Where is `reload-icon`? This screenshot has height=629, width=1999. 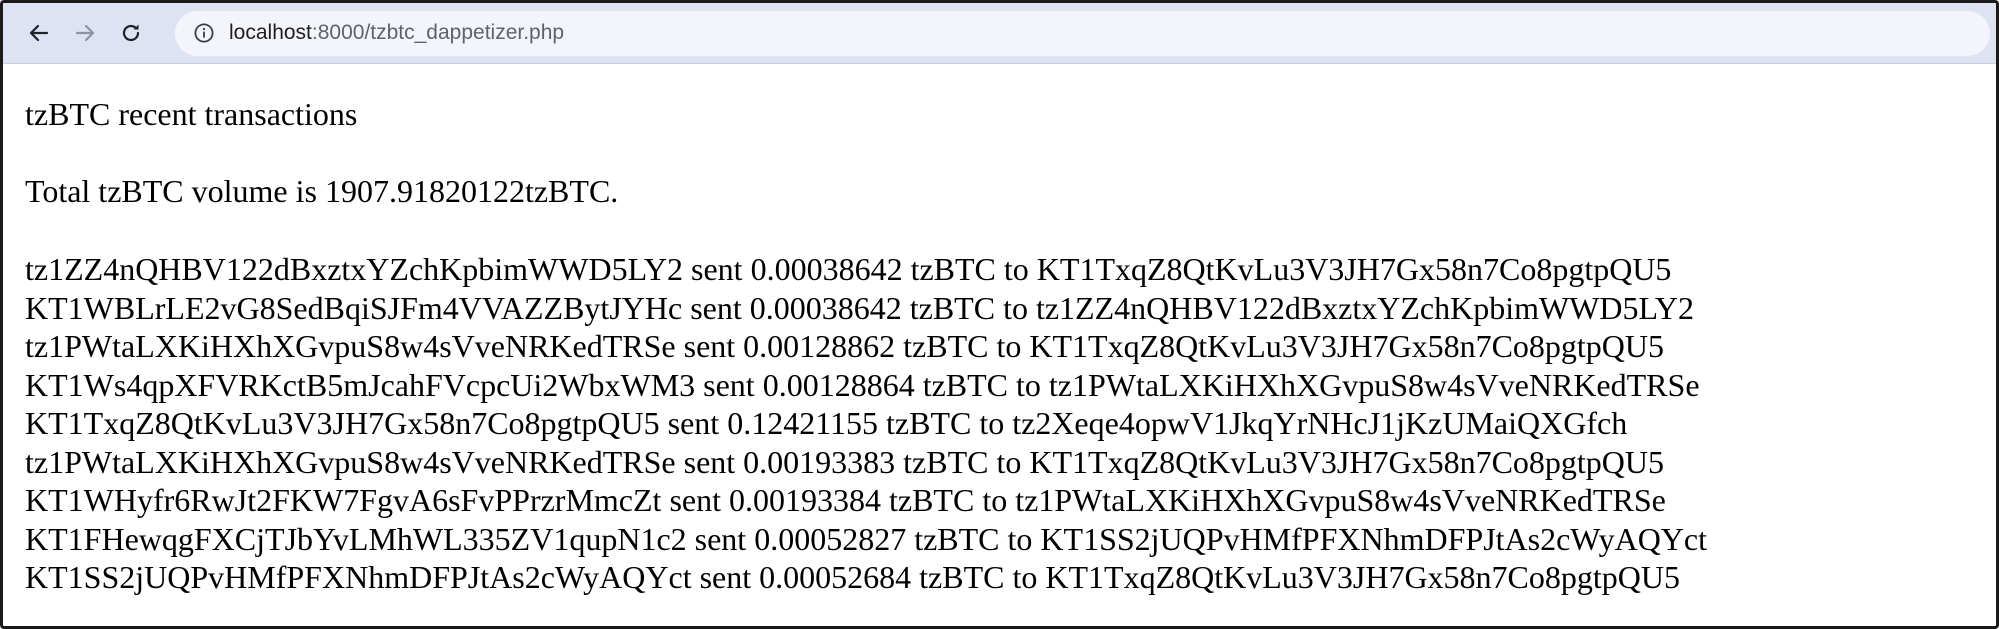
reload-icon is located at coordinates (131, 33).